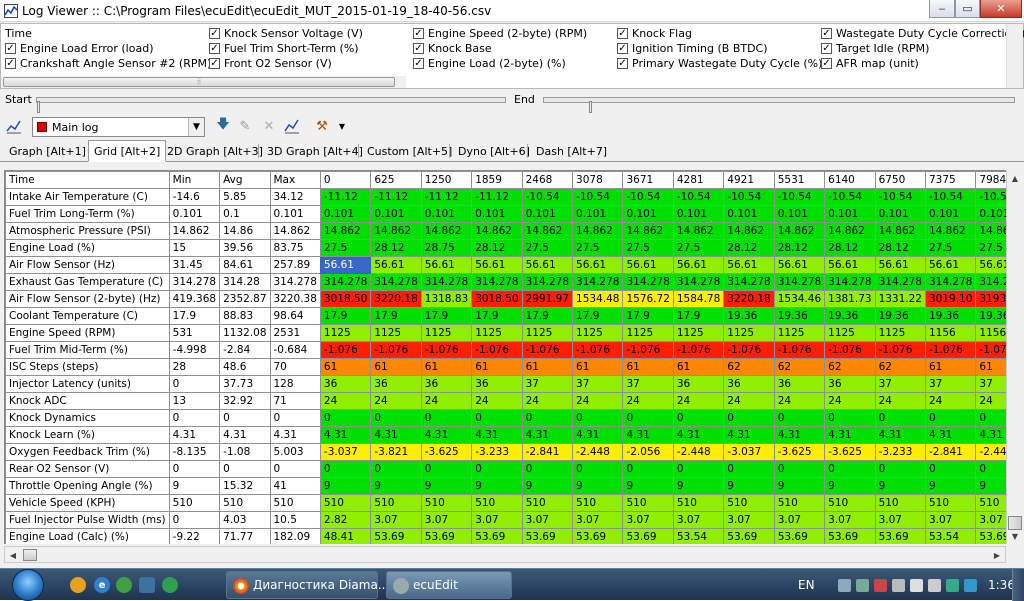 The image size is (1024, 601). What do you see at coordinates (598, 452) in the screenshot?
I see `grid-value-cell: -2.448` at bounding box center [598, 452].